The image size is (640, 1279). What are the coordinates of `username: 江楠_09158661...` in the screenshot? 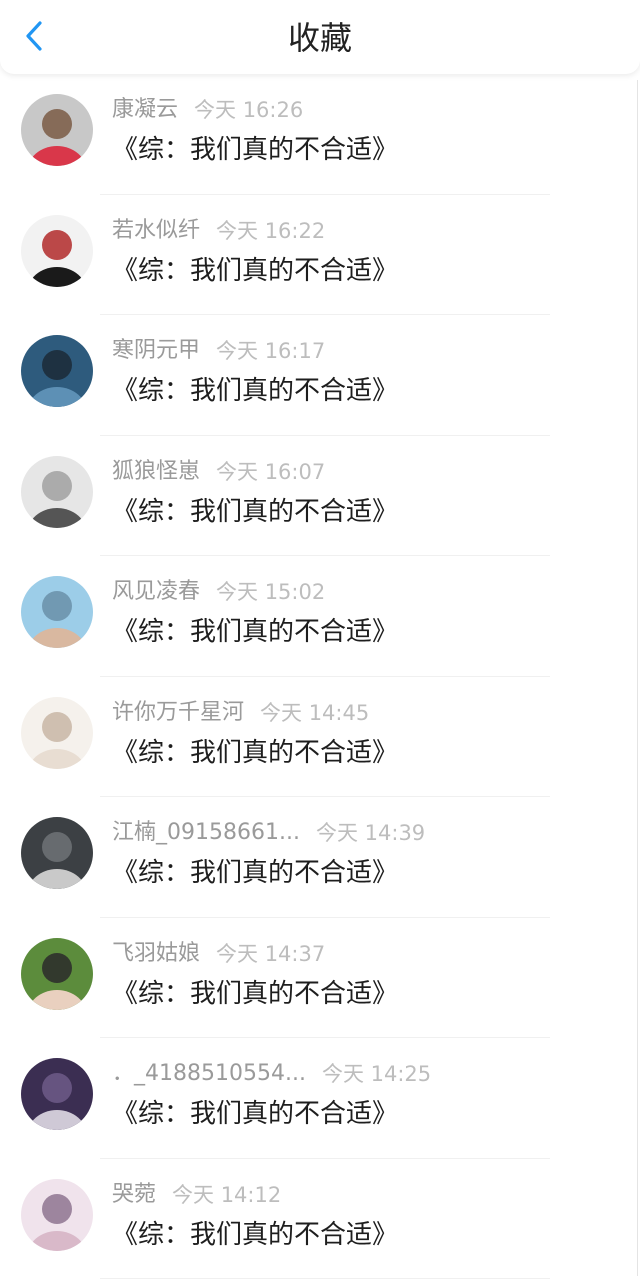 It's located at (206, 833).